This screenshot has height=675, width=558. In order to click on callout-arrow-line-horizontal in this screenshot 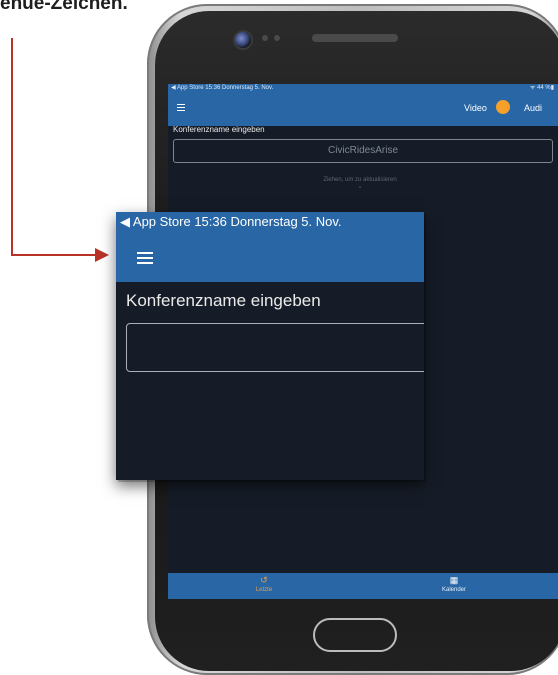, I will do `click(54, 255)`.